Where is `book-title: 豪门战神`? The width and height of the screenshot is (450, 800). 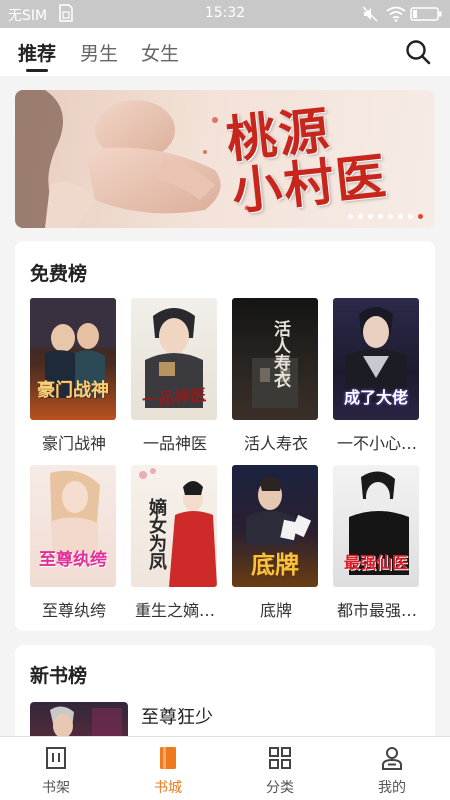 book-title: 豪门战神 is located at coordinates (74, 442).